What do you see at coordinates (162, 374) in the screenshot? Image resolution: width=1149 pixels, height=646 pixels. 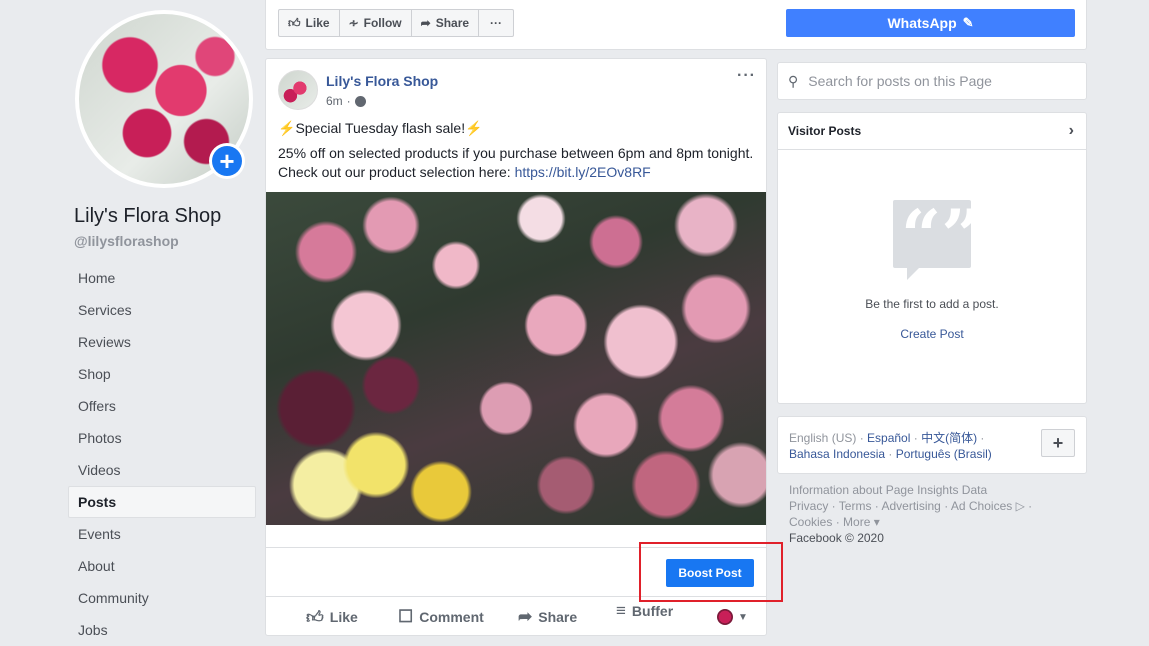 I see `nav-item-shop: Shop` at bounding box center [162, 374].